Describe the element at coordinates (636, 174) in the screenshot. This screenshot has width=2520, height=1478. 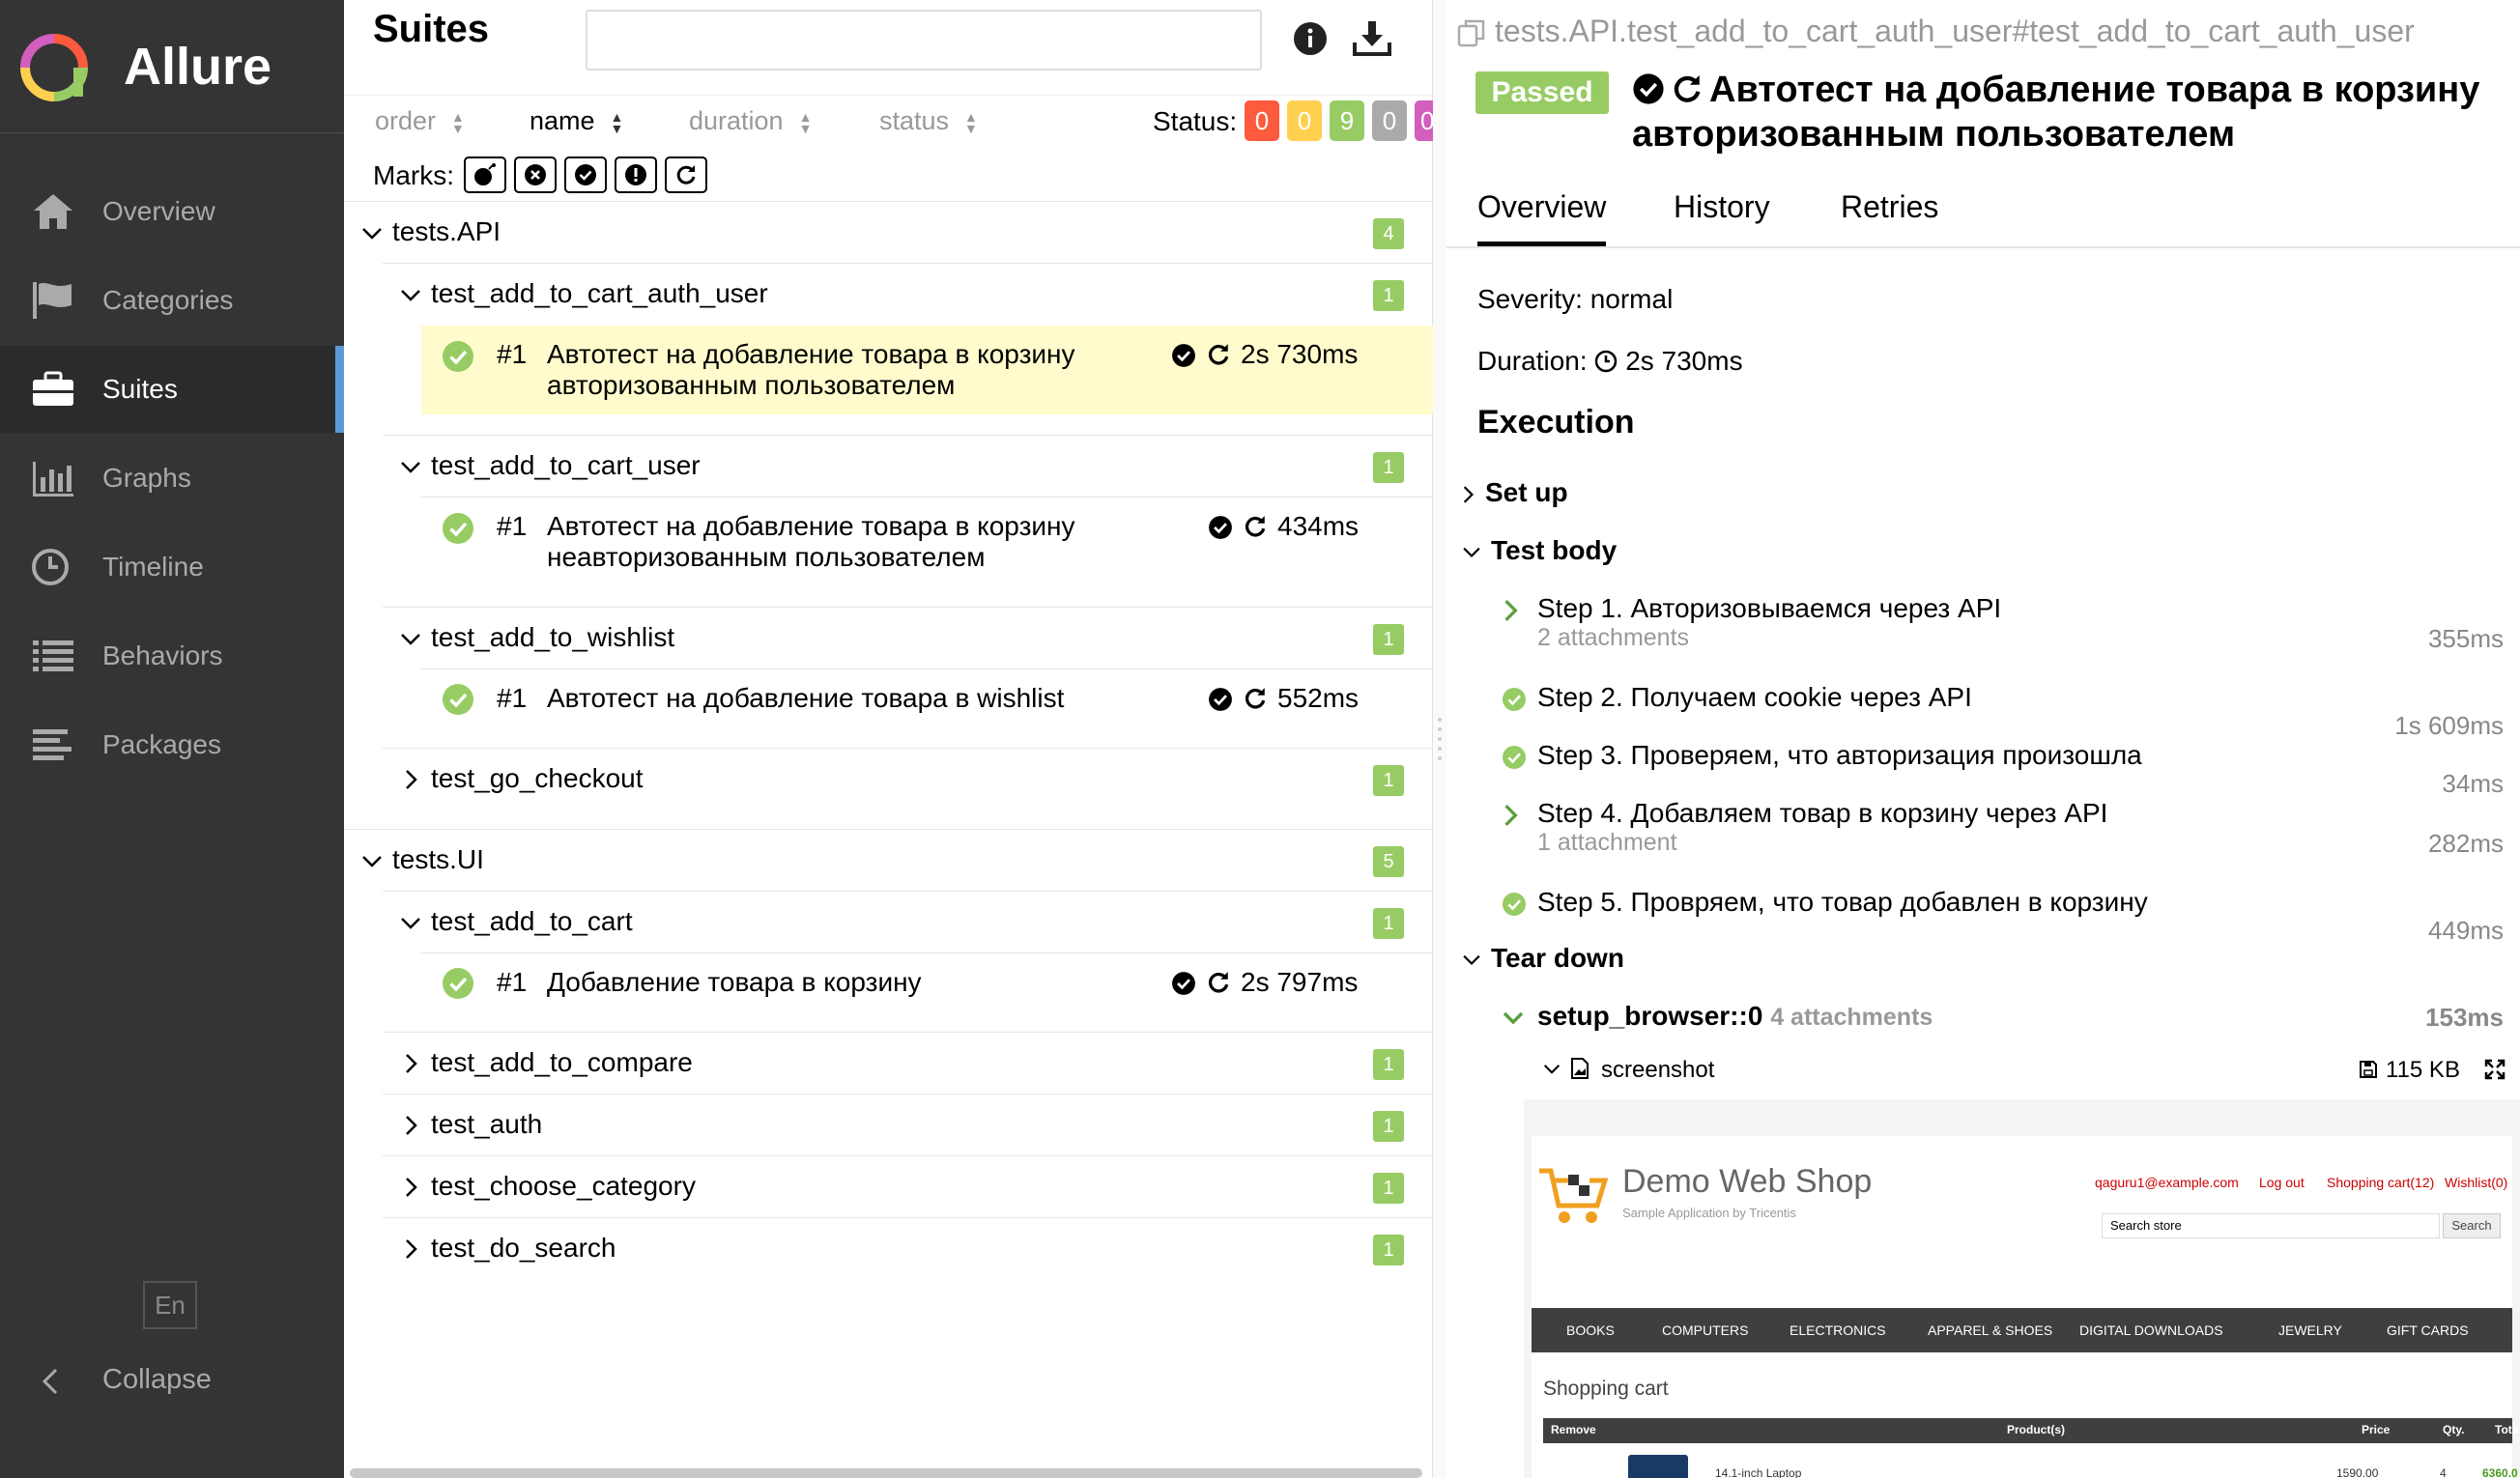
I see `mark-new-broken-toggle` at that location.